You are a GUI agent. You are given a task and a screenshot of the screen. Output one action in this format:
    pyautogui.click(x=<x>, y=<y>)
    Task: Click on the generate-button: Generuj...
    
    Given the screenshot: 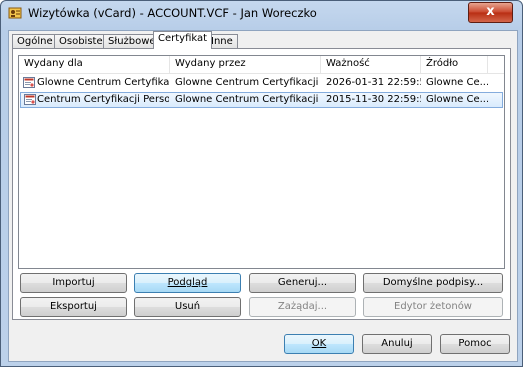 What is the action you would take?
    pyautogui.click(x=302, y=283)
    